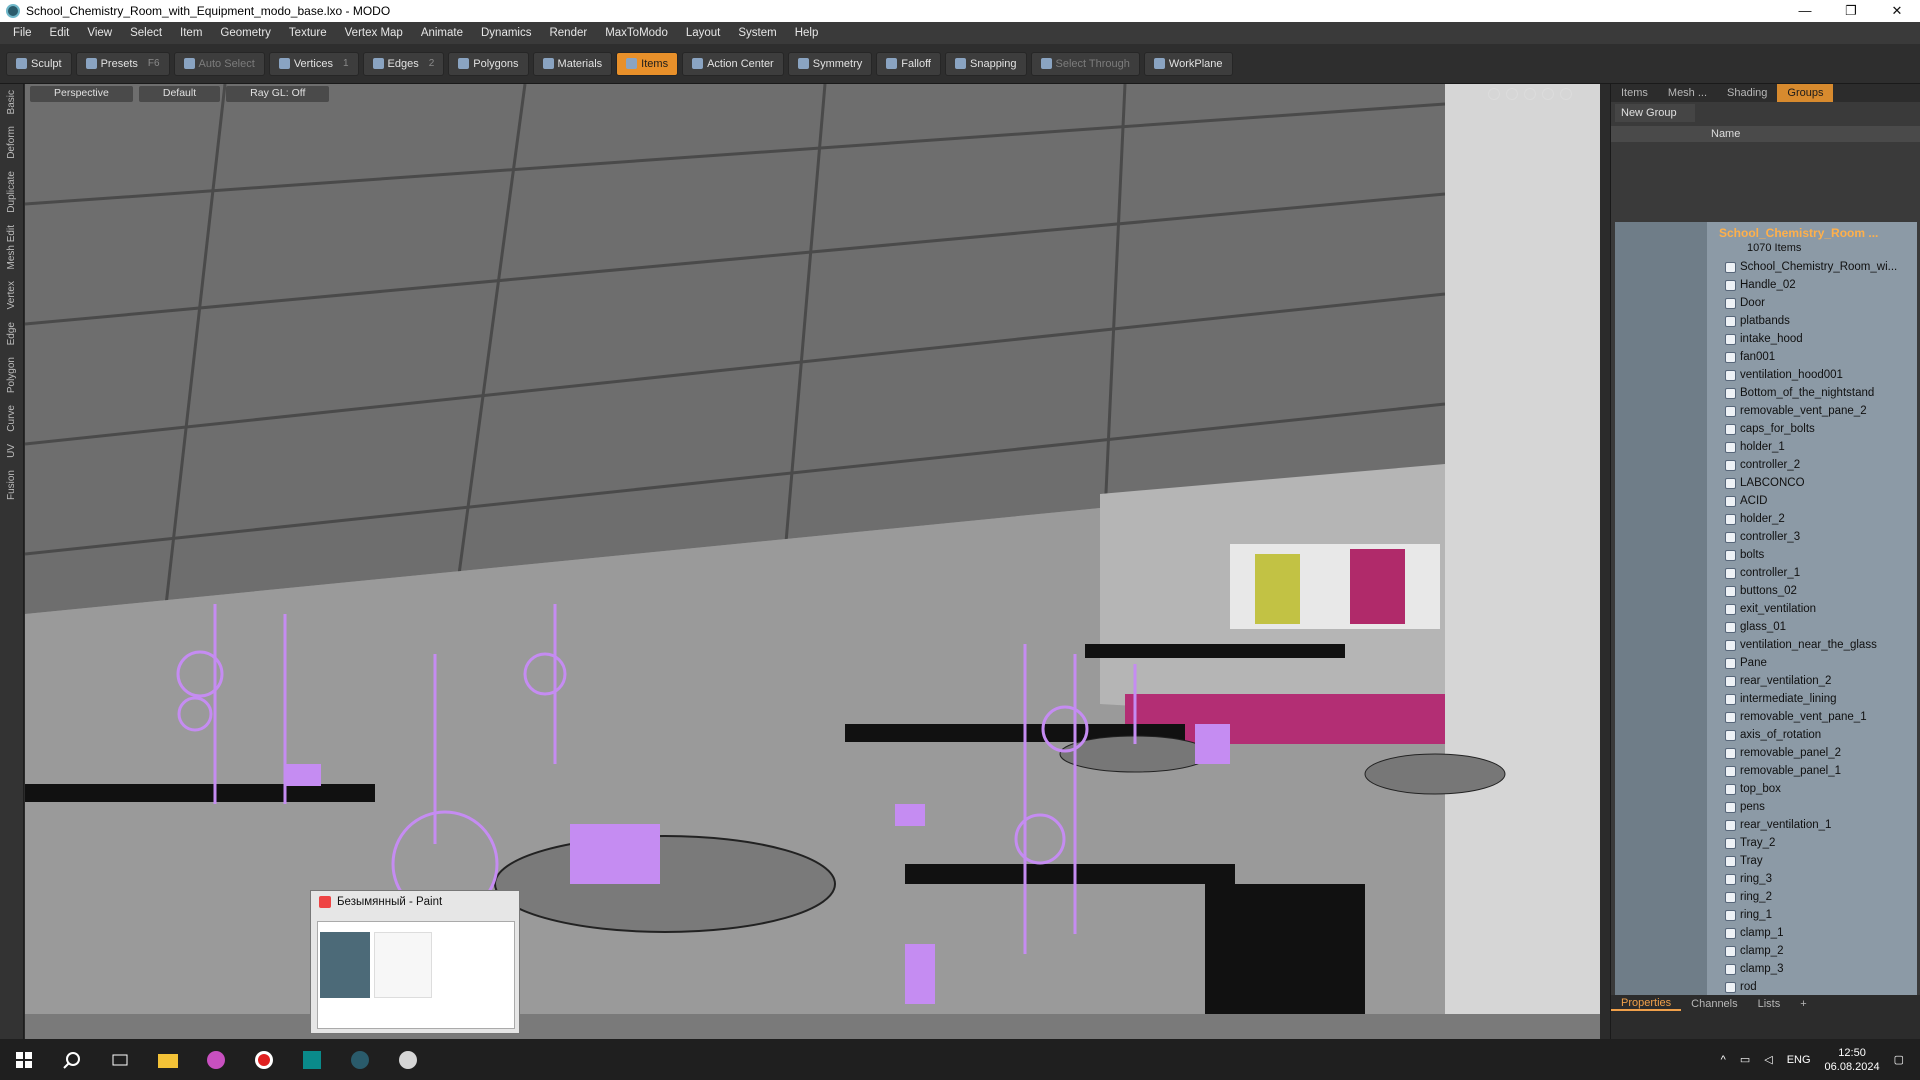 The width and height of the screenshot is (1920, 1080). What do you see at coordinates (568, 33) in the screenshot?
I see `menu-render: Render` at bounding box center [568, 33].